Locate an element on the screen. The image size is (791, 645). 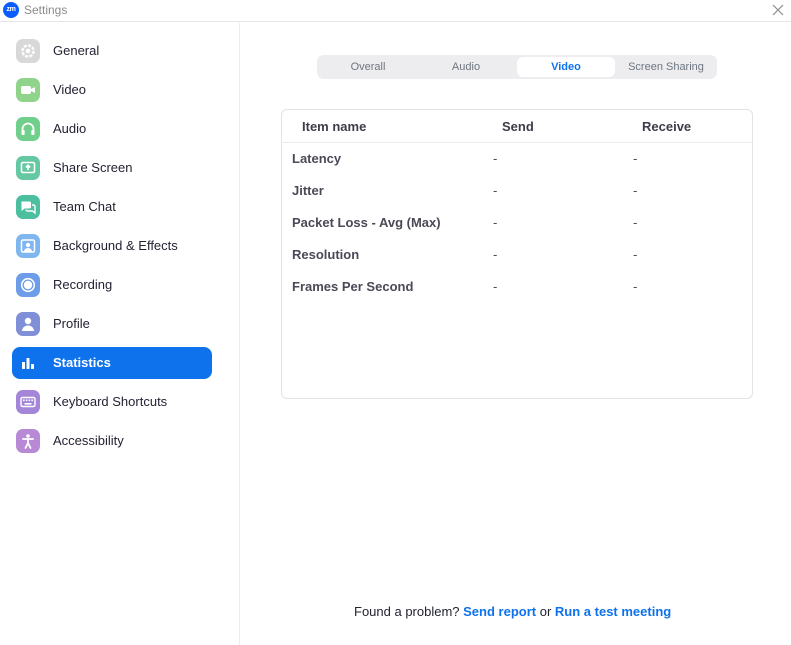
sidebar-item-label: Video is located at coordinates (70, 89).